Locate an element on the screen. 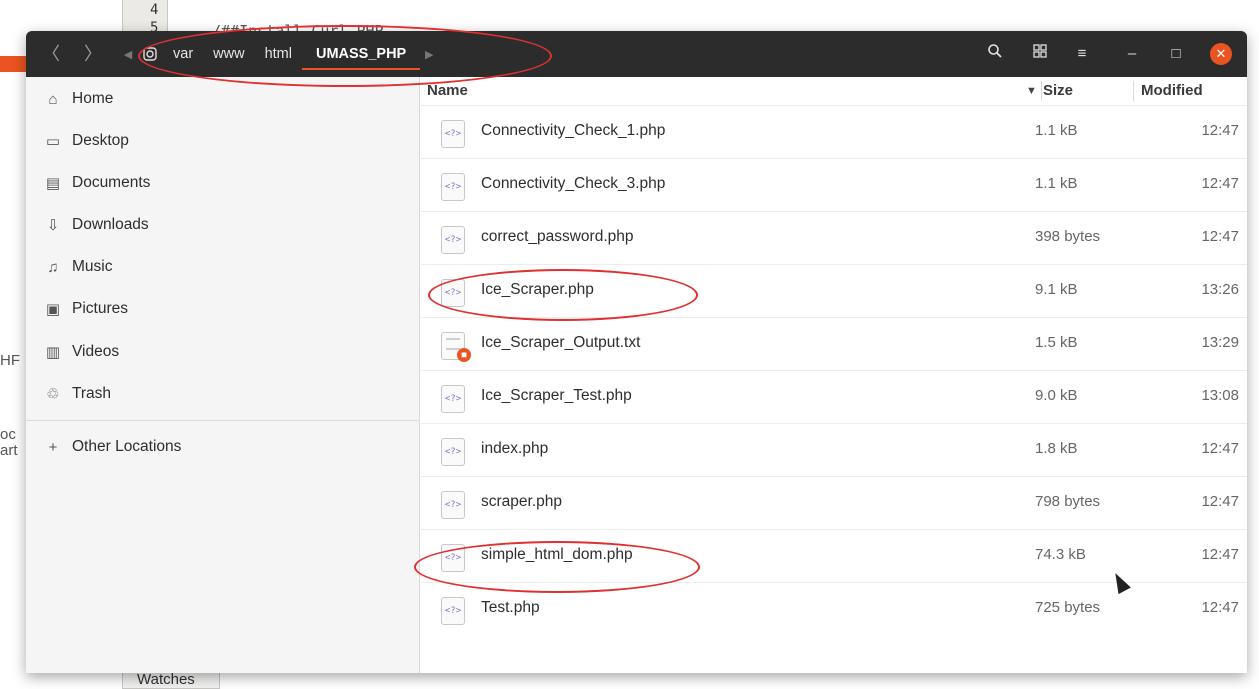 Image resolution: width=1259 pixels, height=689 pixels. sidebar-divider is located at coordinates (223, 420).